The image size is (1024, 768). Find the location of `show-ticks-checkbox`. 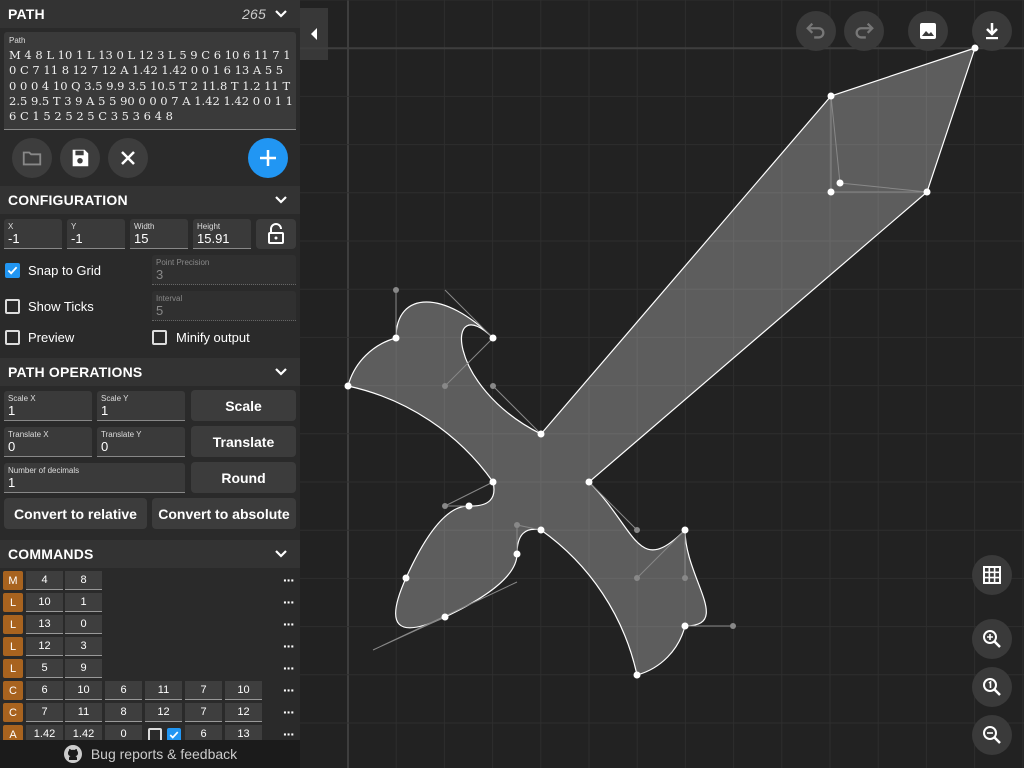

show-ticks-checkbox is located at coordinates (12, 306).